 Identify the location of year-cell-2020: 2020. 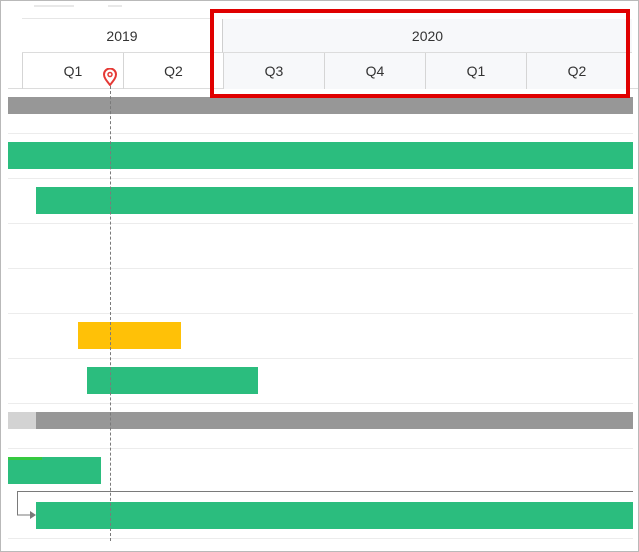
(427, 36).